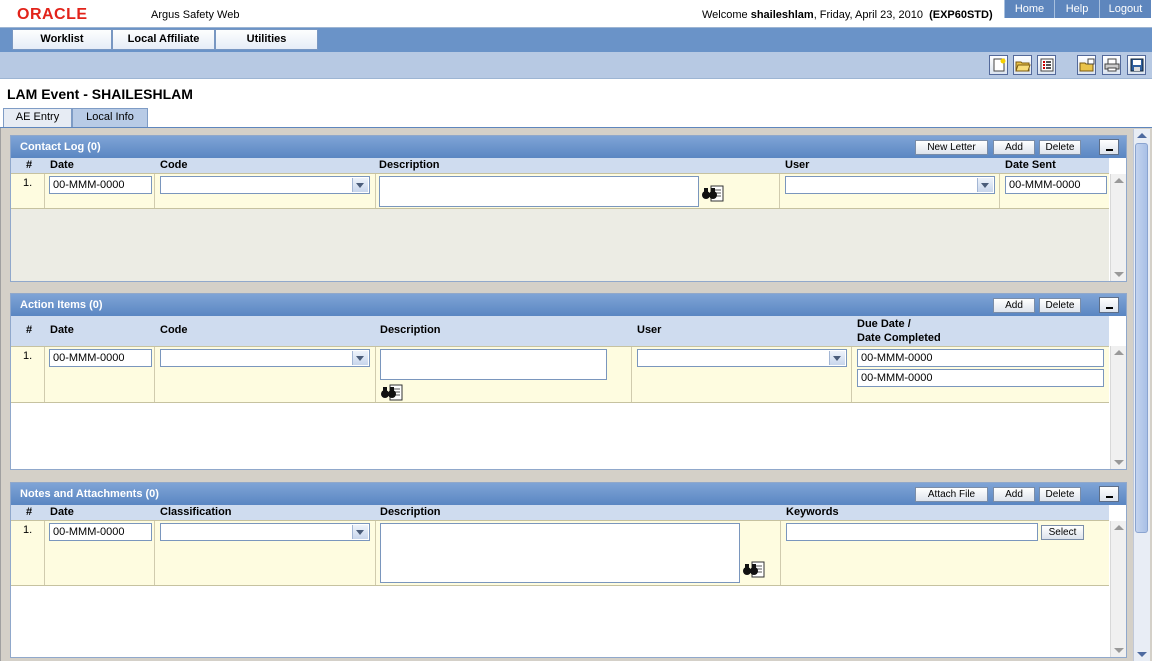  What do you see at coordinates (265, 532) in the screenshot?
I see `notes-classification-select` at bounding box center [265, 532].